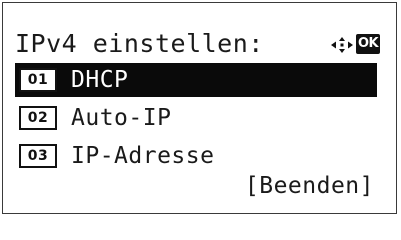 This screenshot has width=401, height=240. Describe the element at coordinates (196, 80) in the screenshot. I see `menu-item-dhcp: 01 DHCP` at that location.